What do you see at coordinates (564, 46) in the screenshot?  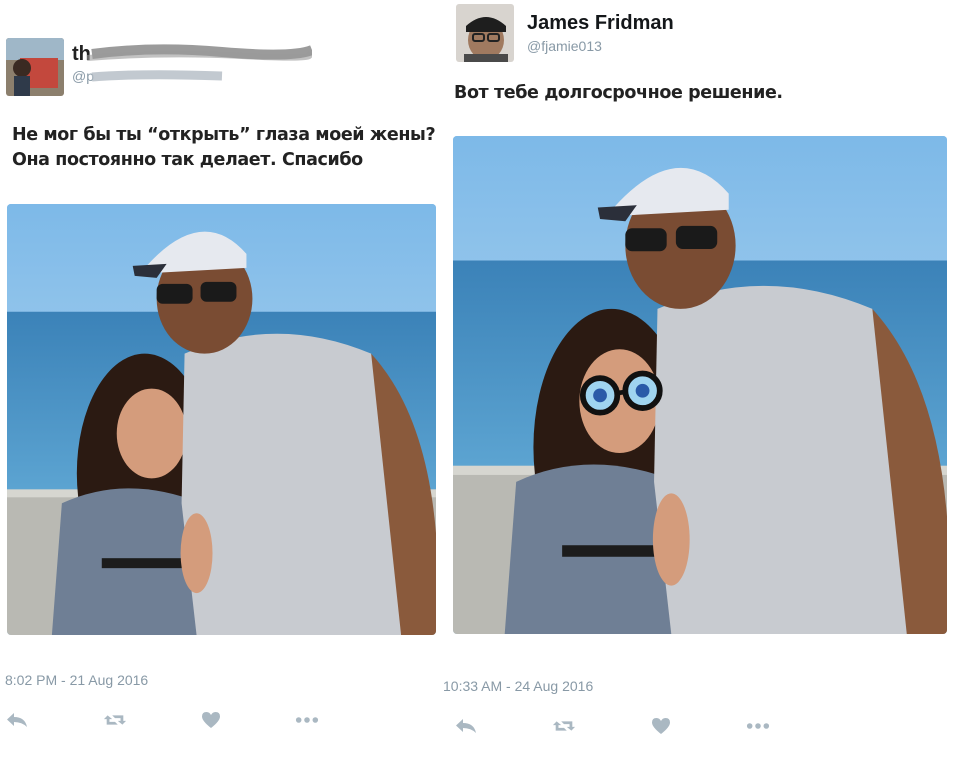 I see `user-handle: @fjamie013` at bounding box center [564, 46].